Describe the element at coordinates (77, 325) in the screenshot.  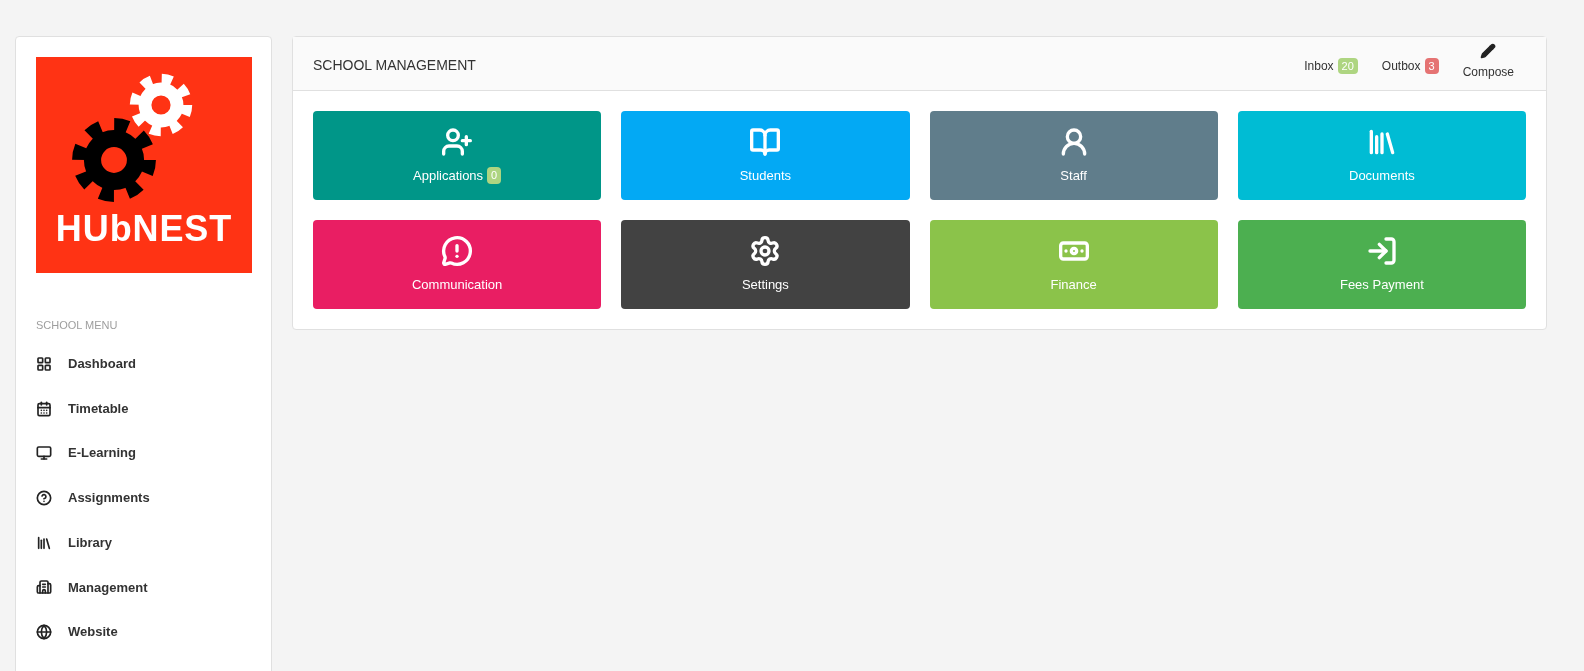
I see `menu-heading: SCHOOL MENU` at that location.